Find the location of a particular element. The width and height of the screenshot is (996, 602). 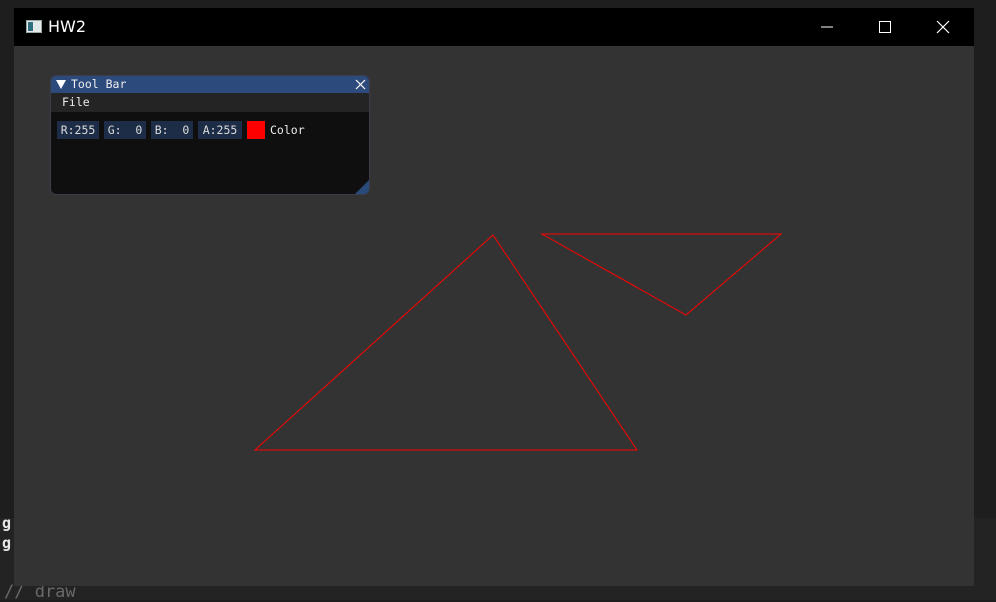

maximize-button is located at coordinates (885, 27).